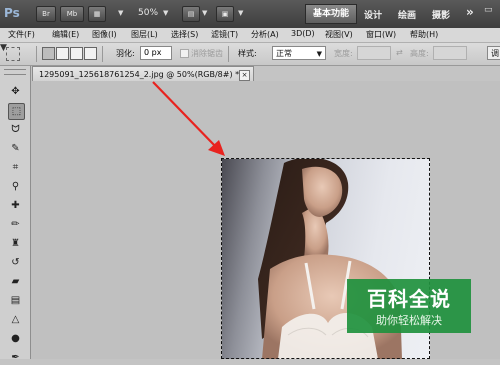 The width and height of the screenshot is (500, 365). I want to click on watermark-title: 百科全说, so click(409, 299).